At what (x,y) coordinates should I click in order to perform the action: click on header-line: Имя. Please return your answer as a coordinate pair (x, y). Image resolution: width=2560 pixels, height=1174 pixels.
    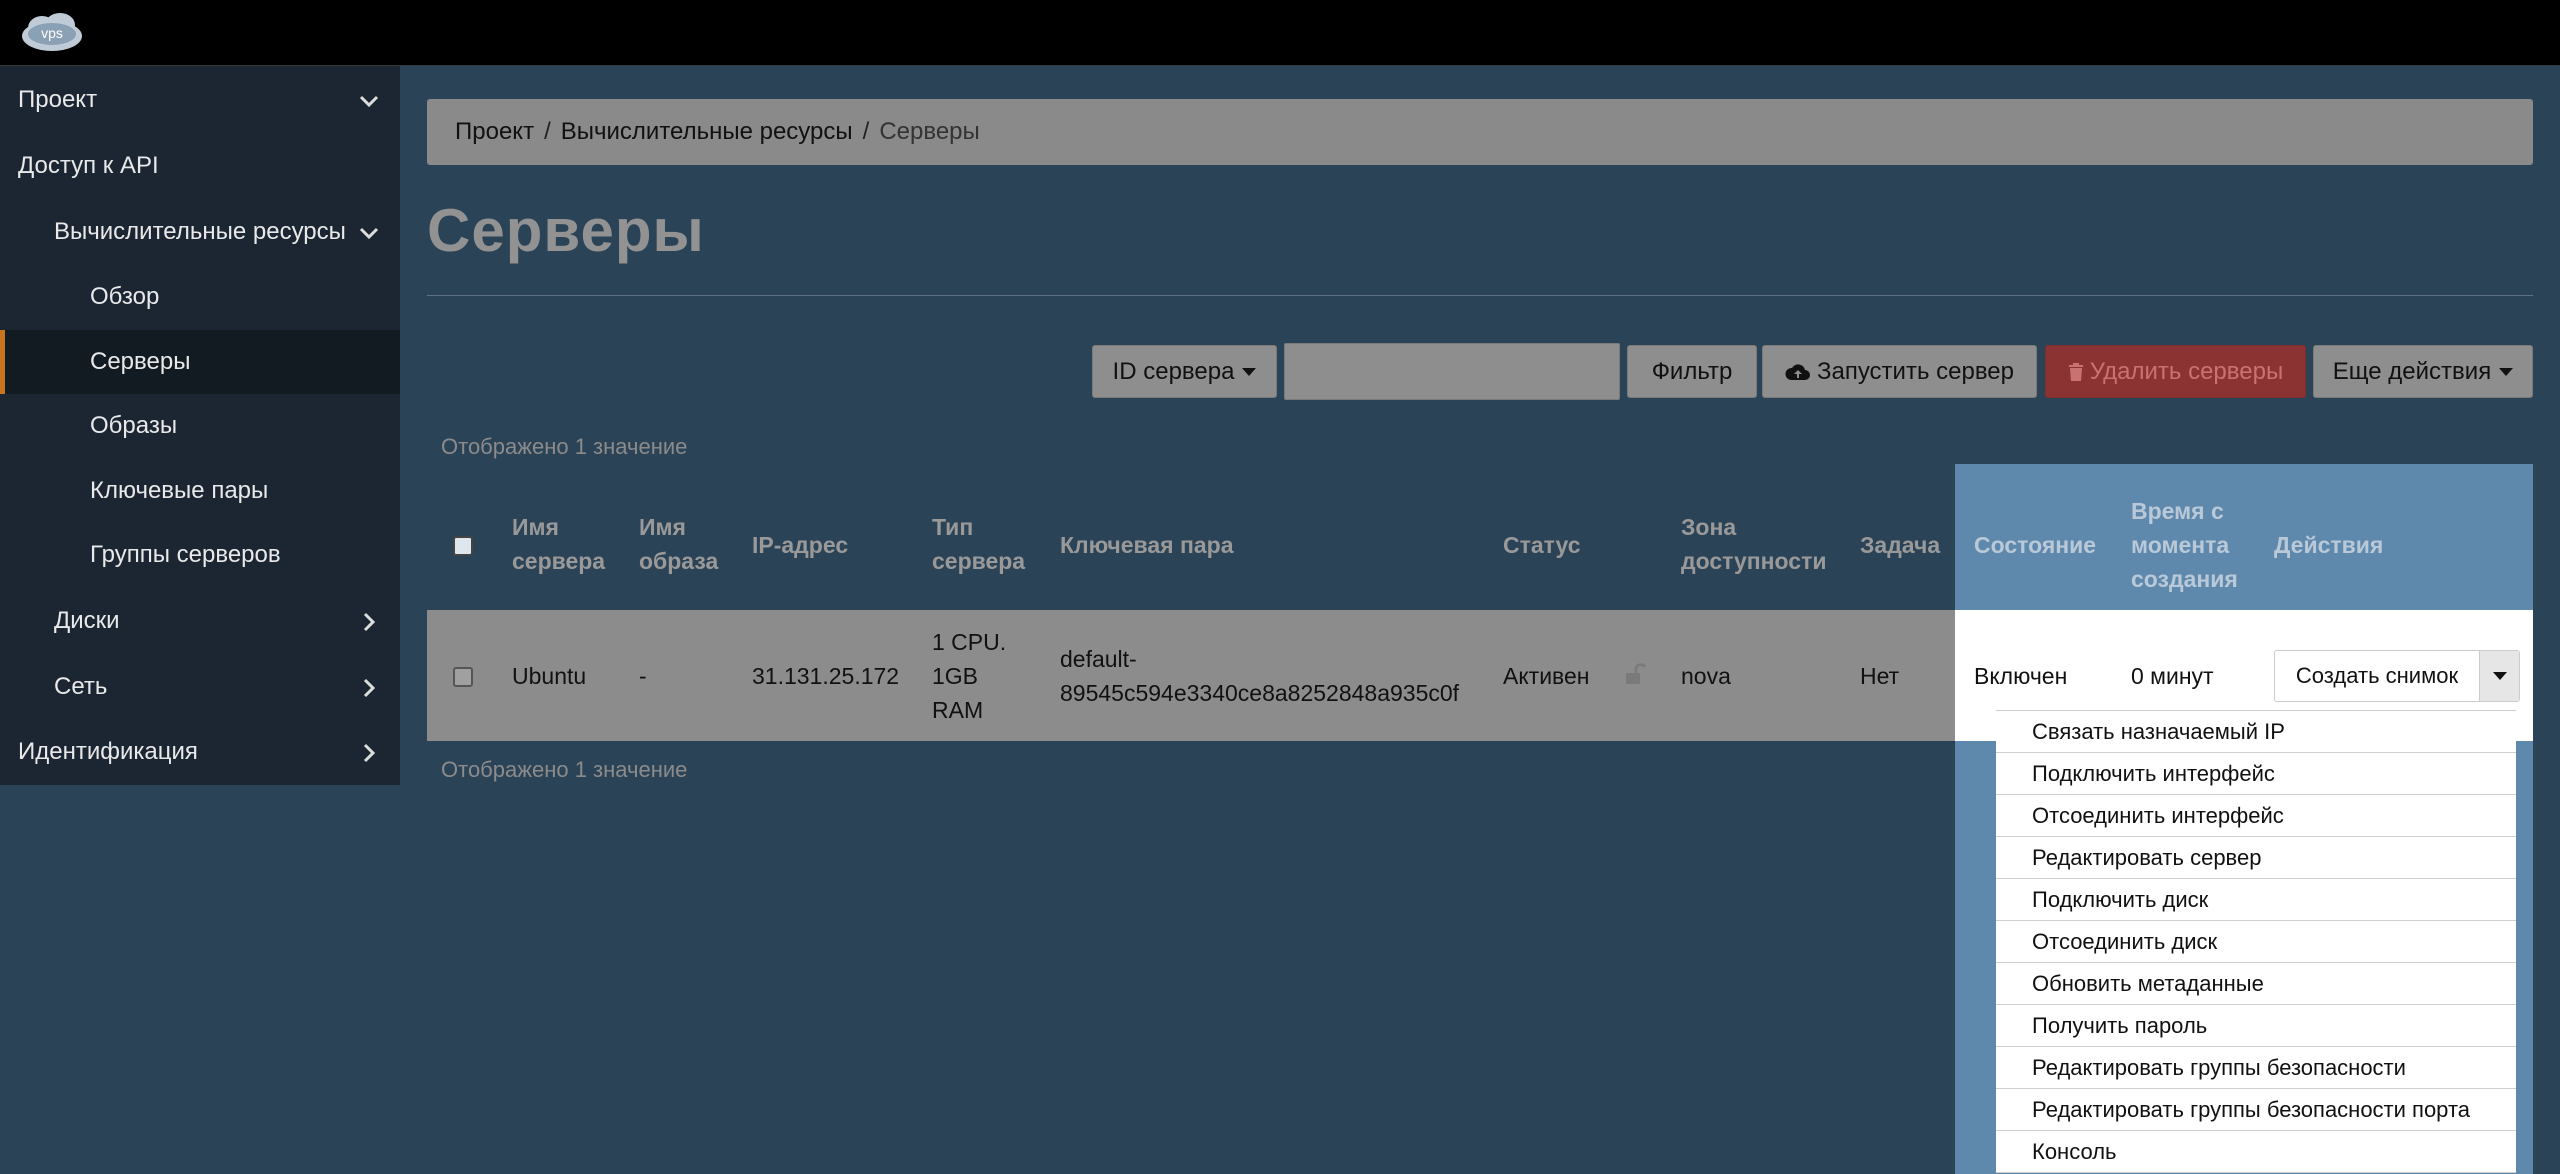
    Looking at the image, I should click on (662, 527).